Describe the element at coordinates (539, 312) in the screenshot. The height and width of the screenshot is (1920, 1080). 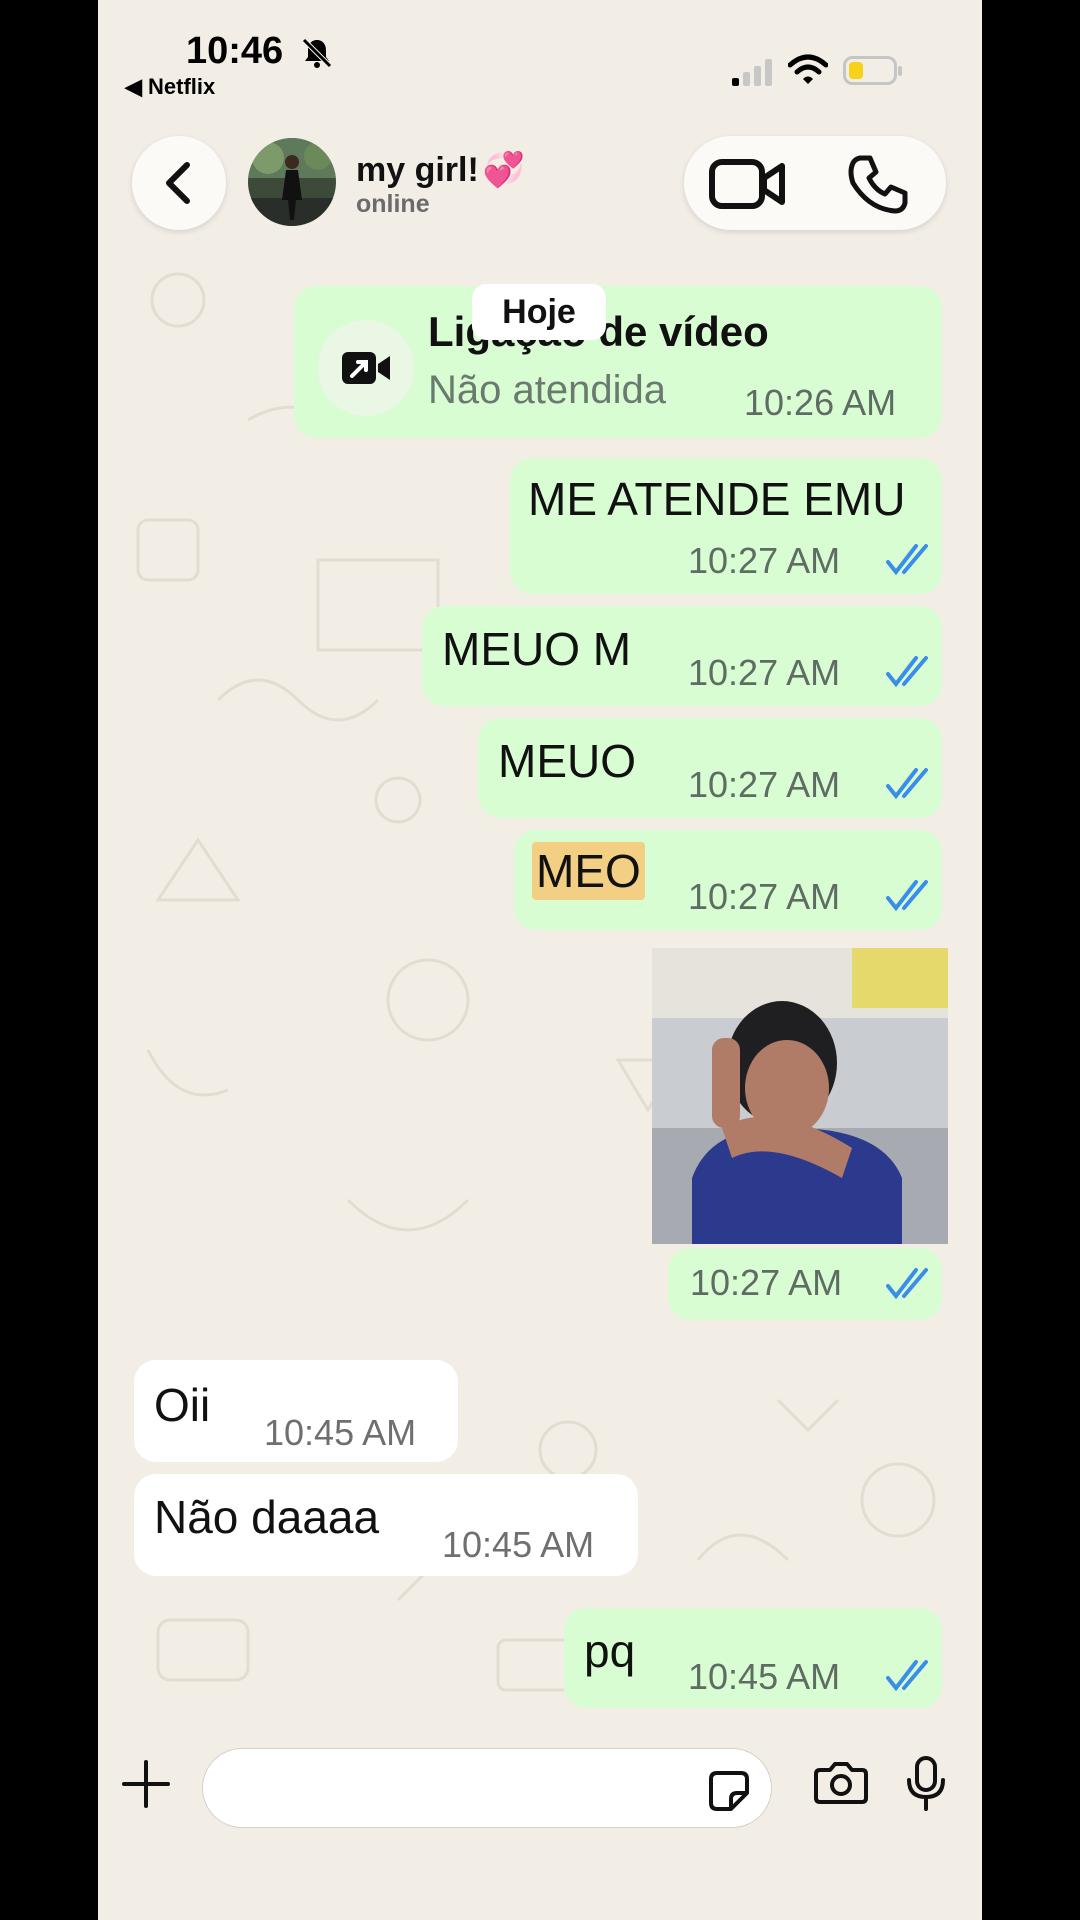
I see `date-divider: Hoje` at that location.